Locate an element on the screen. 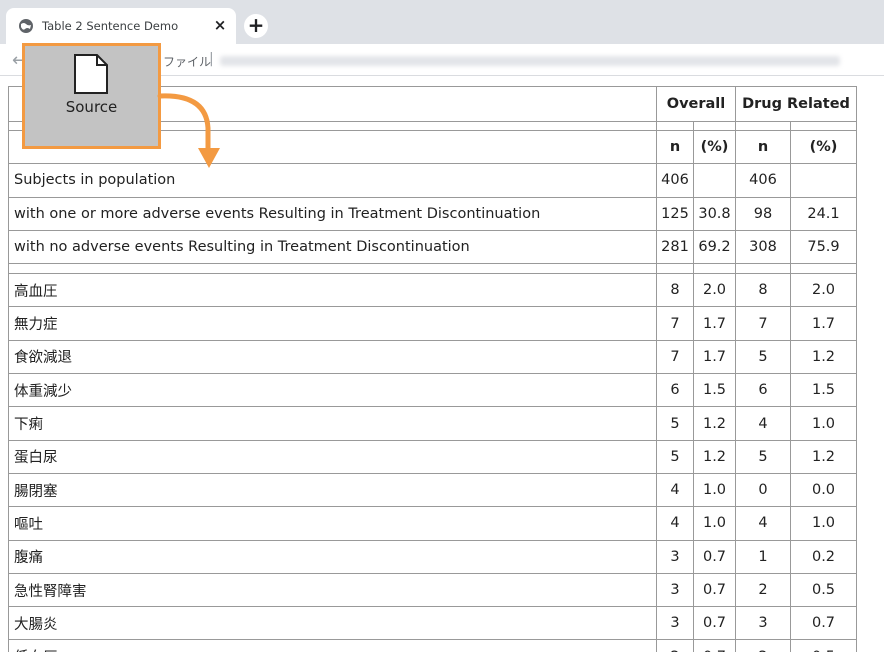 Image resolution: width=884 pixels, height=652 pixels. document-icon is located at coordinates (91, 74).